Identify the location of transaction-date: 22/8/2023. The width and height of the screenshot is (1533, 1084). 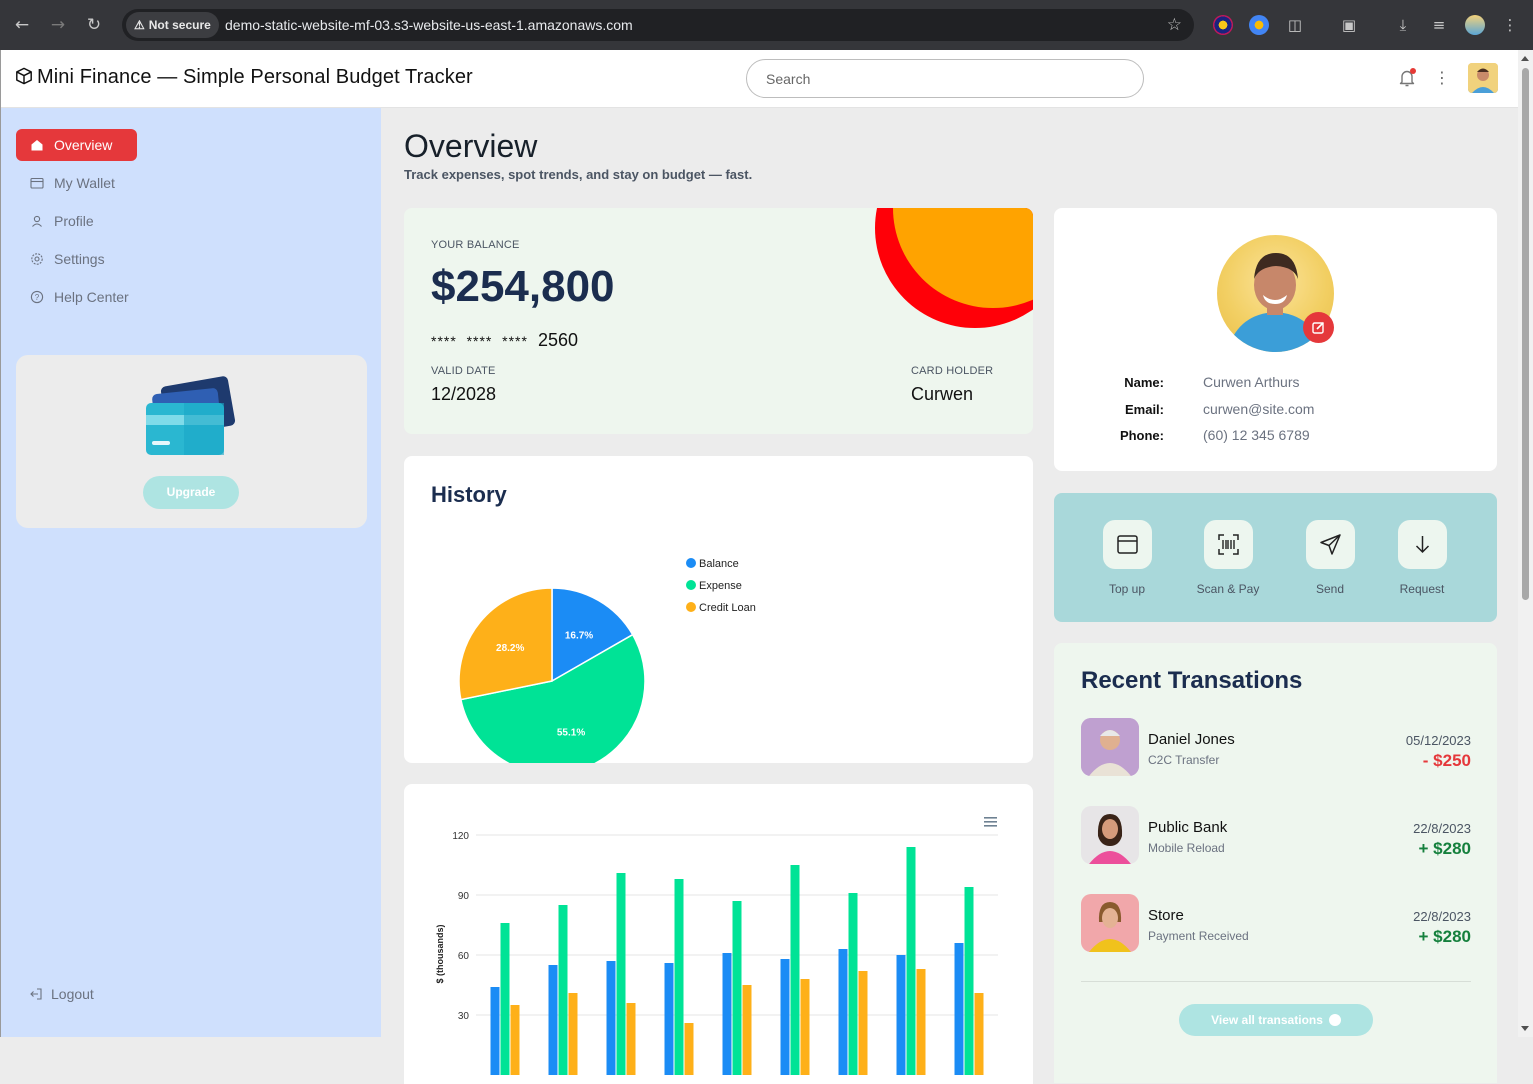
(1442, 916).